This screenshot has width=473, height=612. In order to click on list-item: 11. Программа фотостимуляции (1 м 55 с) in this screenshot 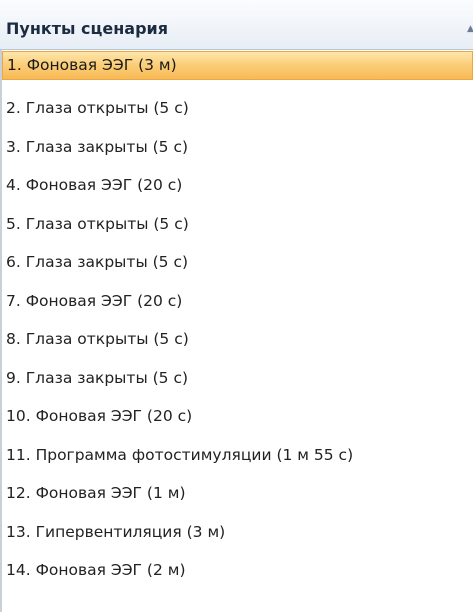, I will do `click(237, 455)`.